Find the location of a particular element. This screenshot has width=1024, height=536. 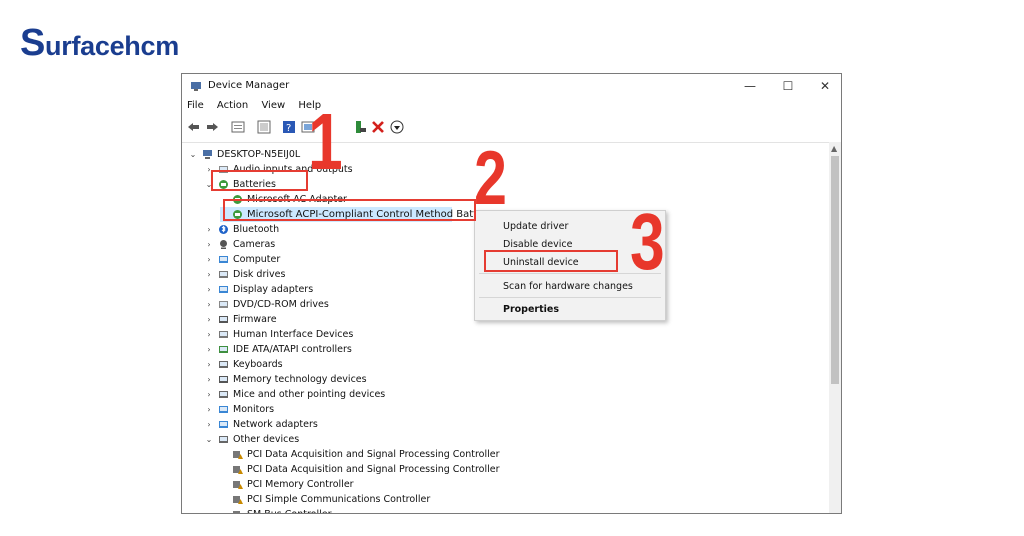

memory-icon is located at coordinates (223, 379).